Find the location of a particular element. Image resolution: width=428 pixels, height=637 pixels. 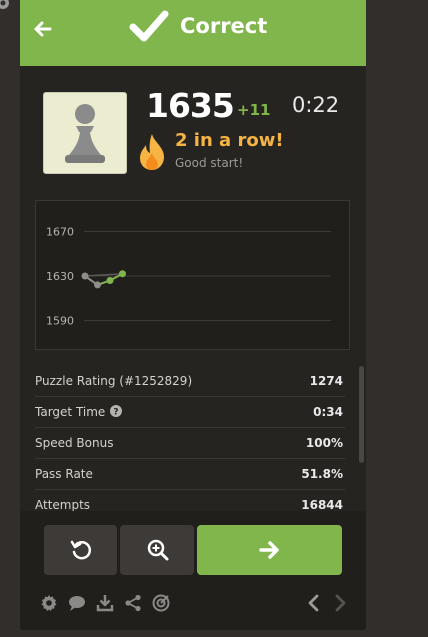

stat-label: Speed Bonus is located at coordinates (74, 443).